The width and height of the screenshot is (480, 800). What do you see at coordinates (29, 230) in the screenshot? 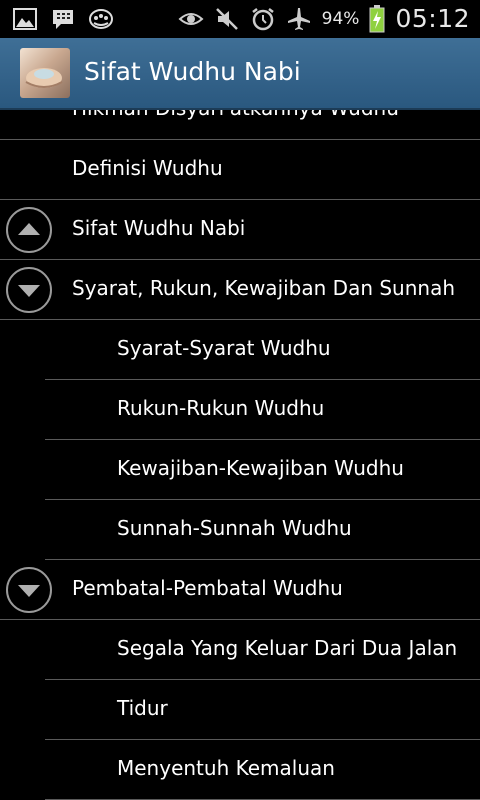
I see `group-indicator-up-icon` at bounding box center [29, 230].